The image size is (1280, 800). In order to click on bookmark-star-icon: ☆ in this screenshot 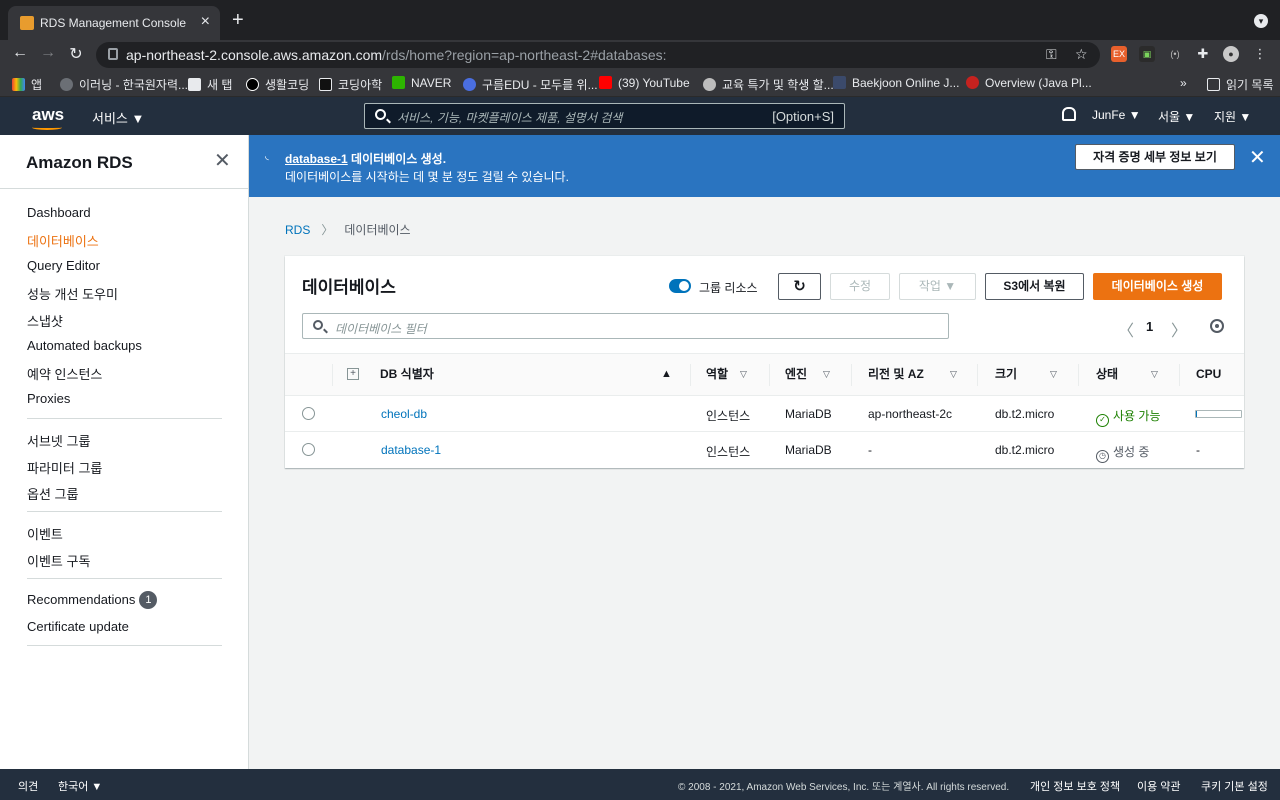, I will do `click(1081, 54)`.